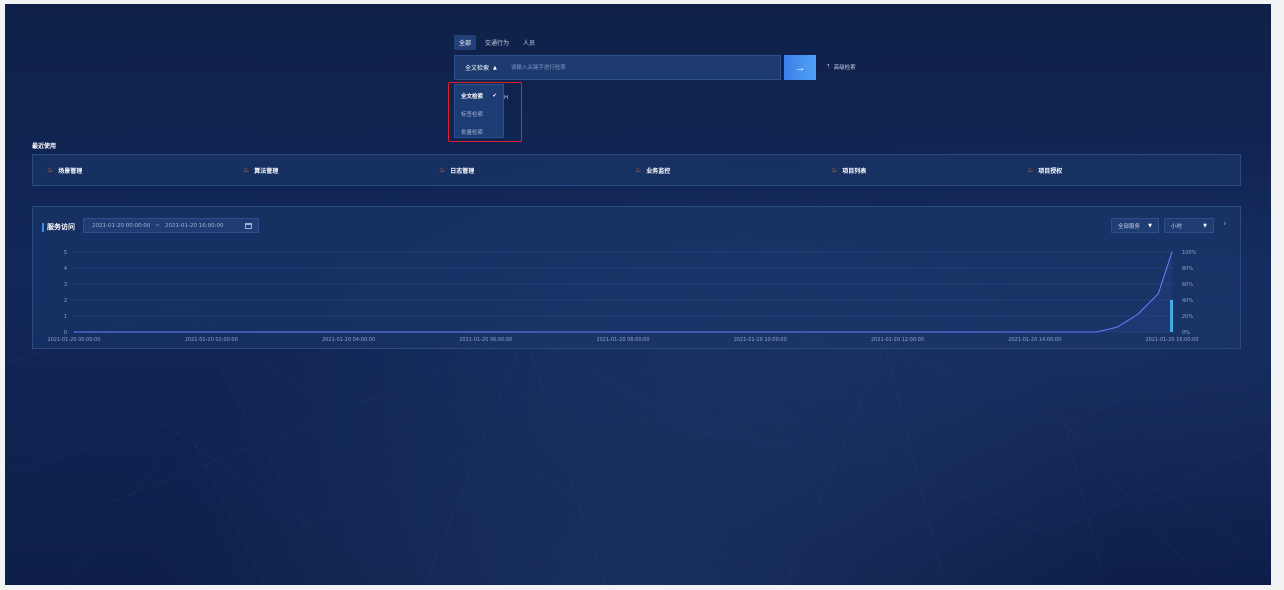 Image resolution: width=1284 pixels, height=590 pixels. Describe the element at coordinates (65, 333) in the screenshot. I see `y-tick-label: 0` at that location.